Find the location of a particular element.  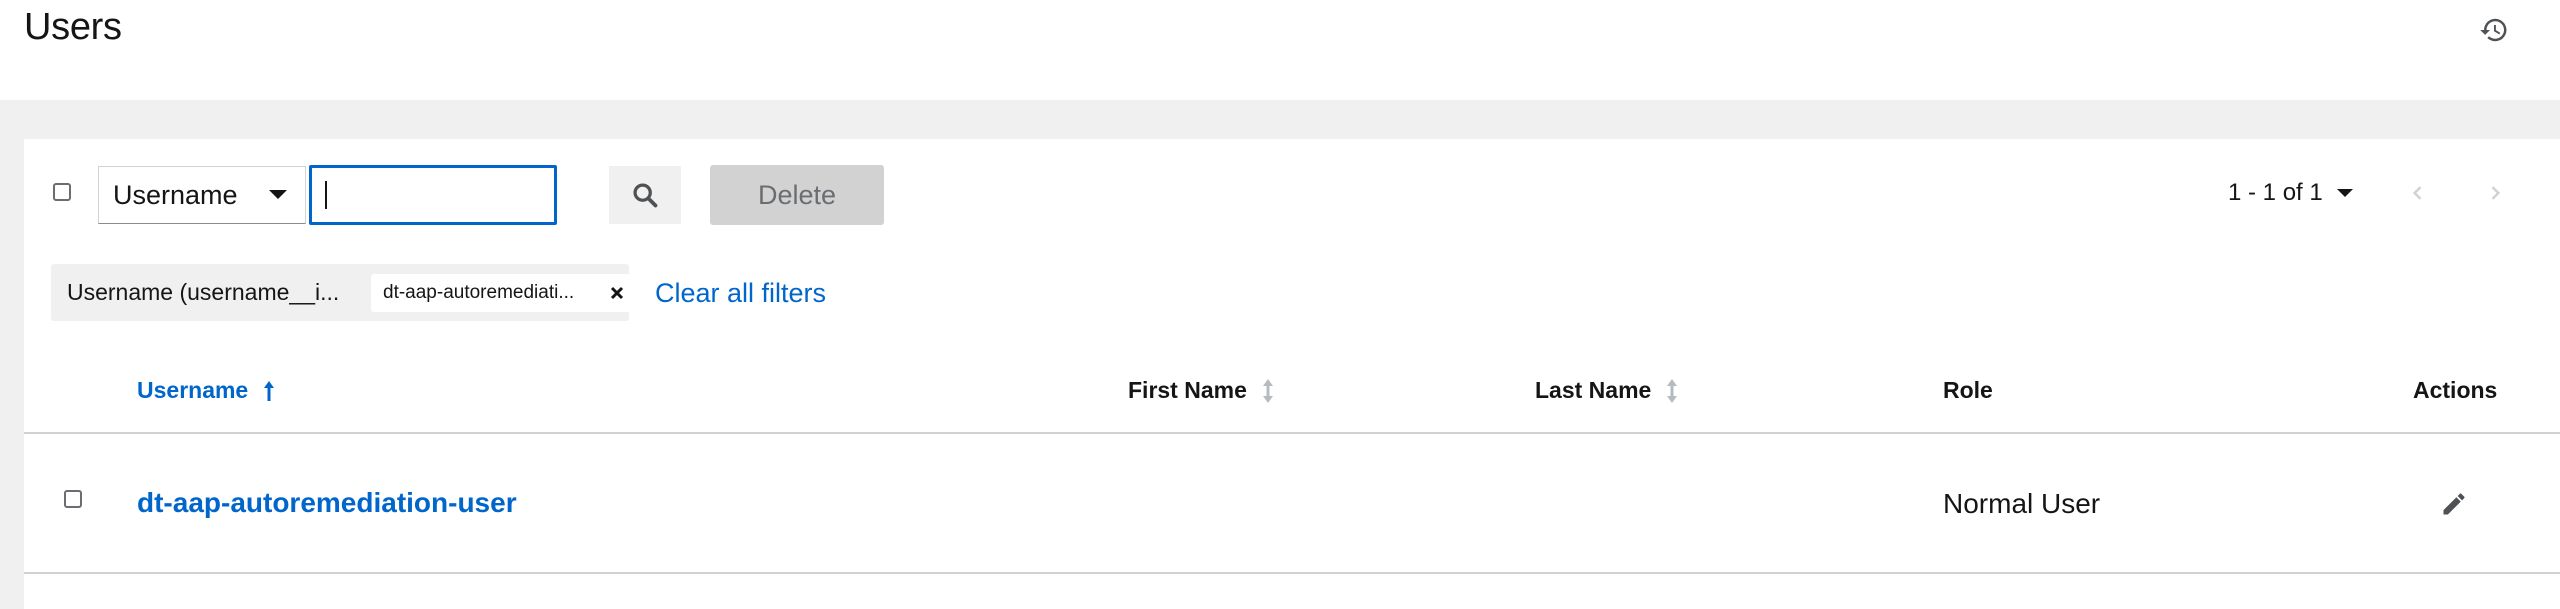

filter-type-label: Username is located at coordinates (175, 194).